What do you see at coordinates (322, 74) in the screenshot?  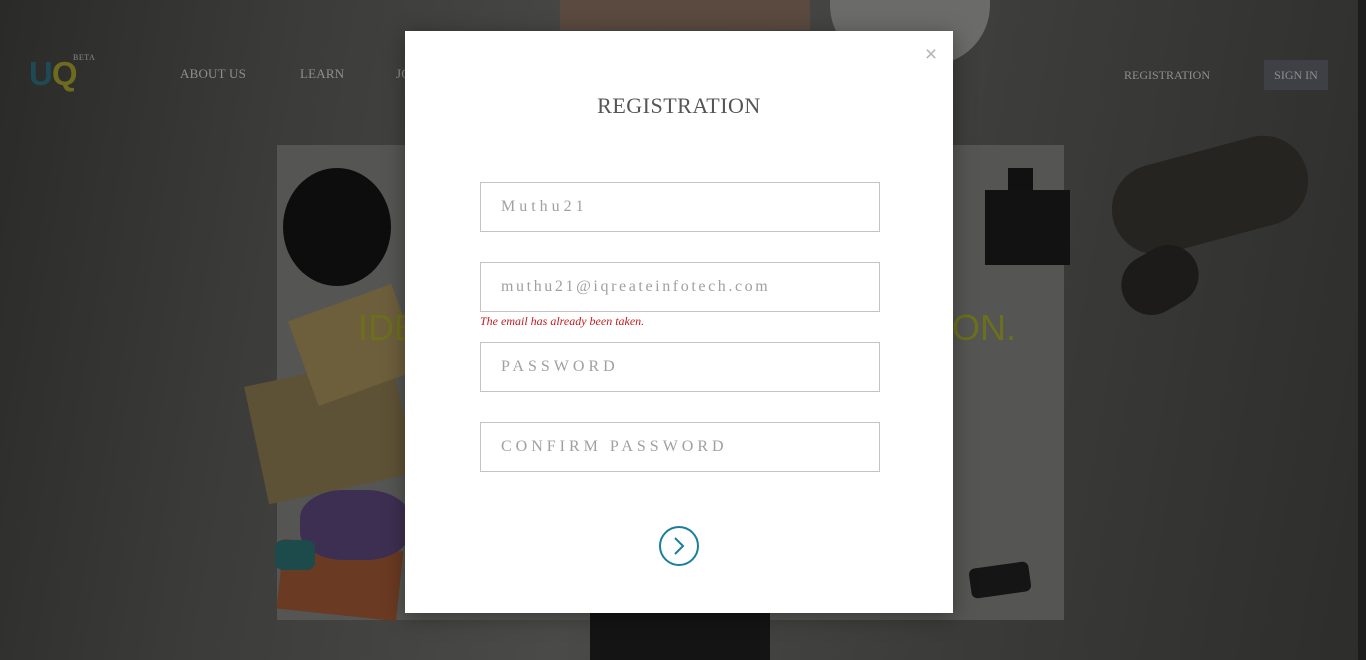 I see `nav-learn: LEARN` at bounding box center [322, 74].